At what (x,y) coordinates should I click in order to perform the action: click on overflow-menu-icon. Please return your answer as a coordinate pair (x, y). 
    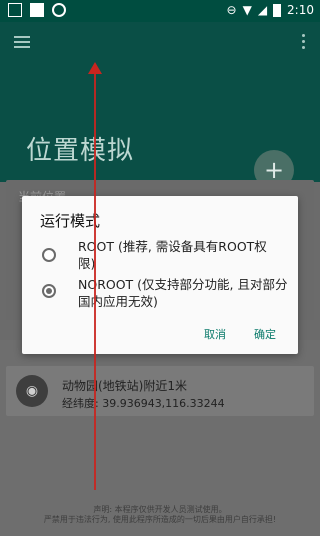
    Looking at the image, I should click on (304, 43).